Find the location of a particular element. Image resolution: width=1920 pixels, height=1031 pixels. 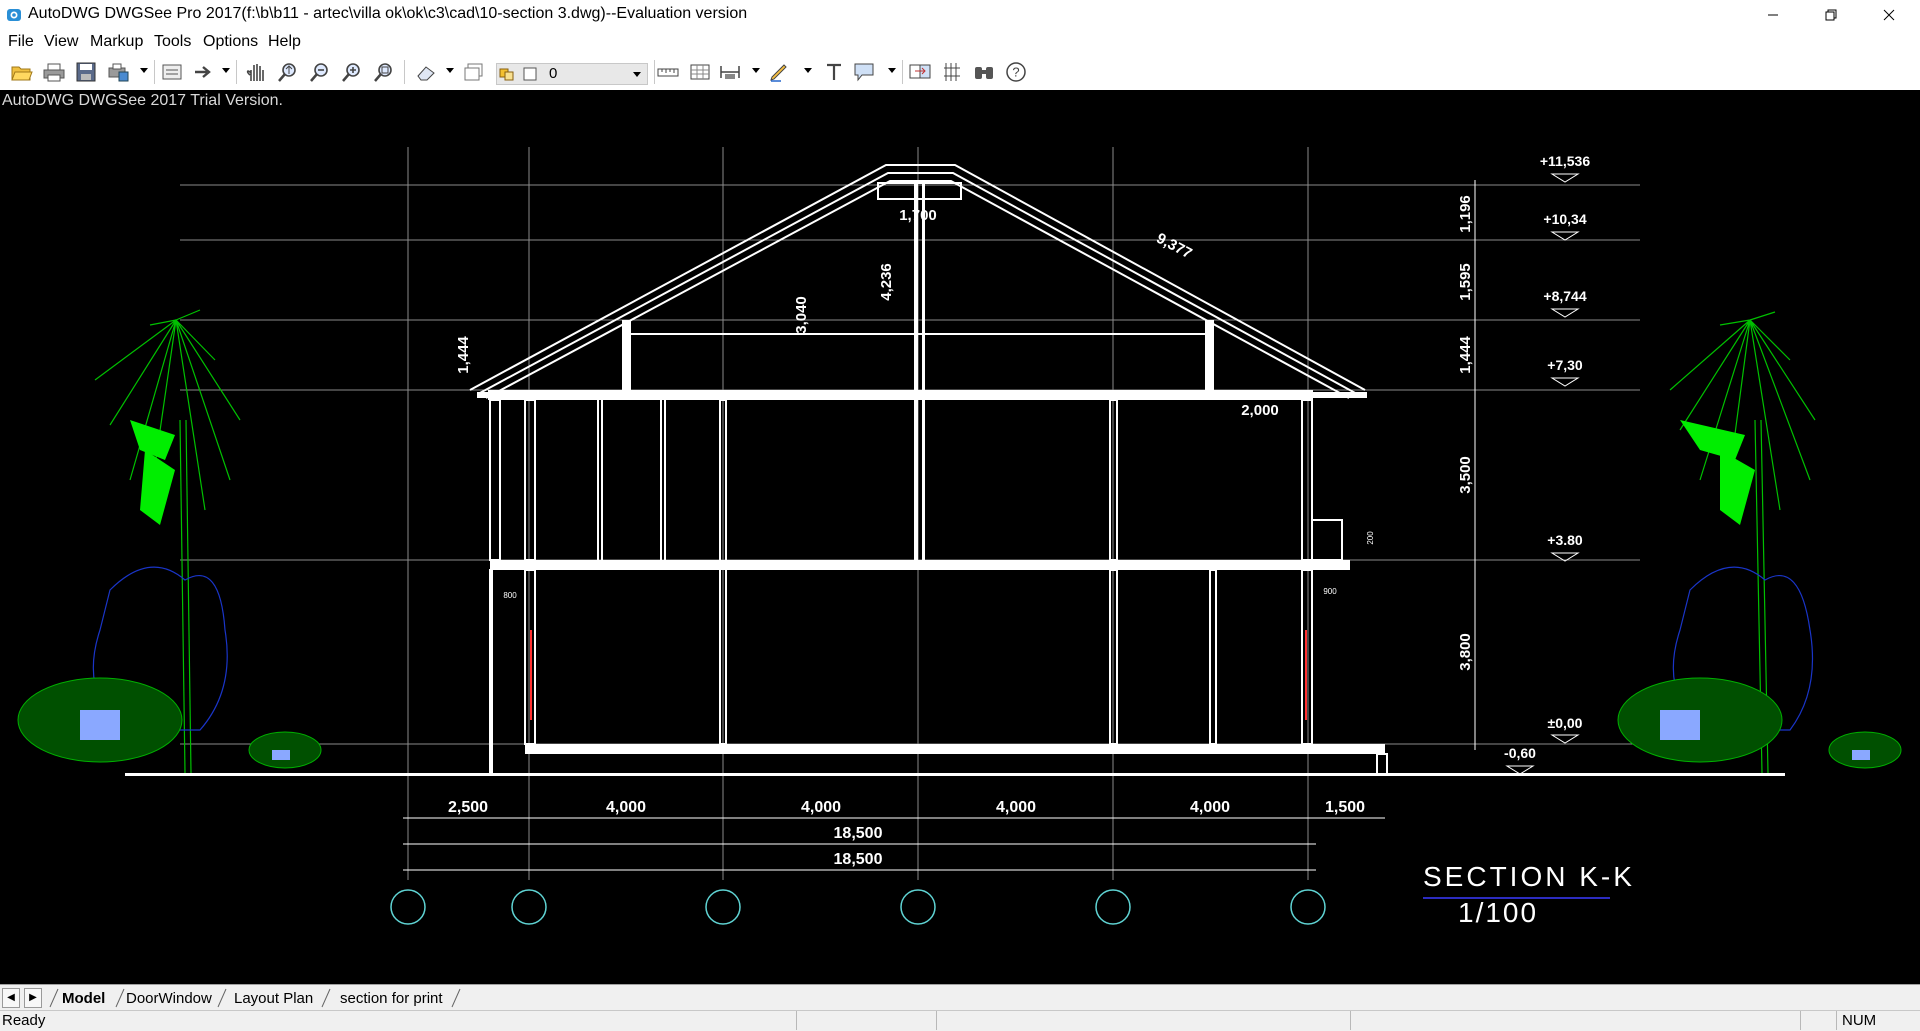

callout-dropdown is located at coordinates (892, 70).